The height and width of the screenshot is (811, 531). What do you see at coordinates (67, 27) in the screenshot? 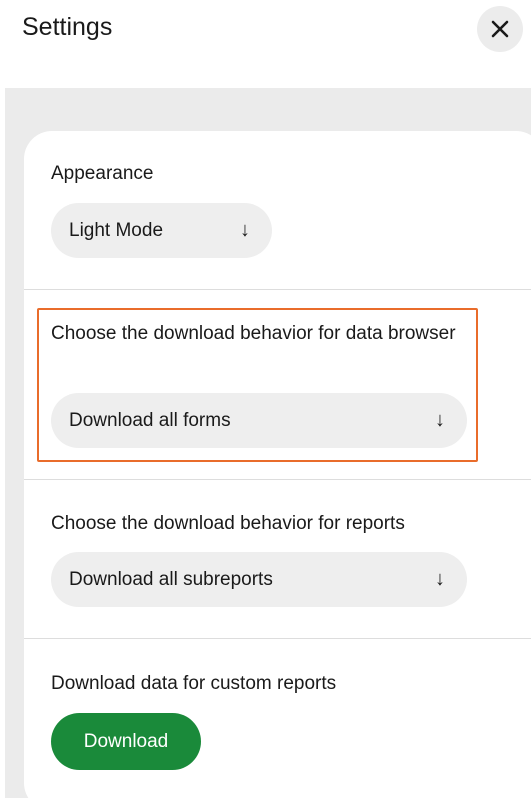
I see `page-title: Settings` at bounding box center [67, 27].